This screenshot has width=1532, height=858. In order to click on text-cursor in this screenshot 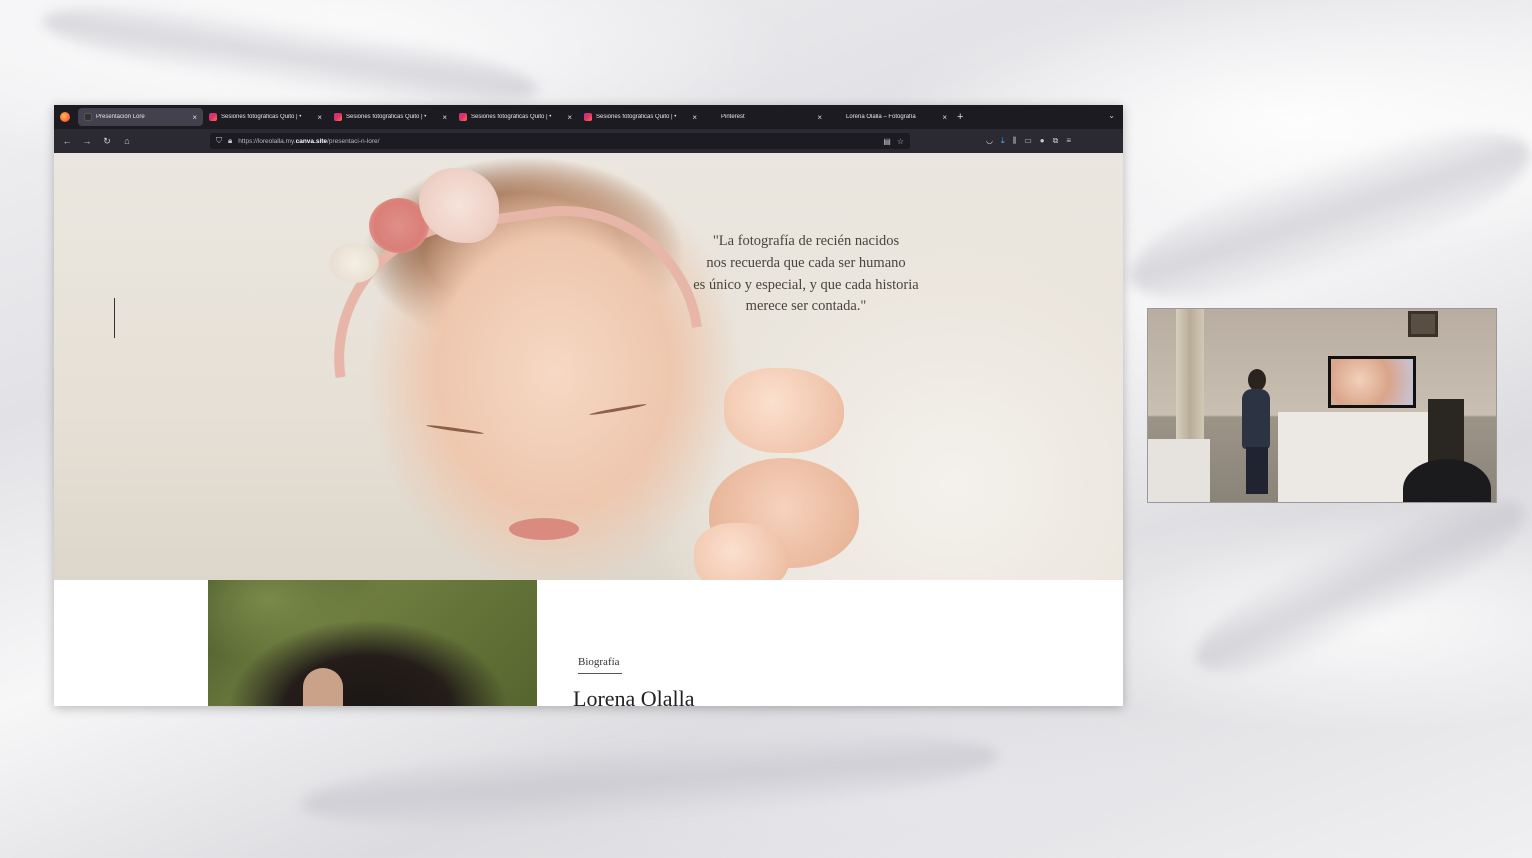, I will do `click(114, 318)`.